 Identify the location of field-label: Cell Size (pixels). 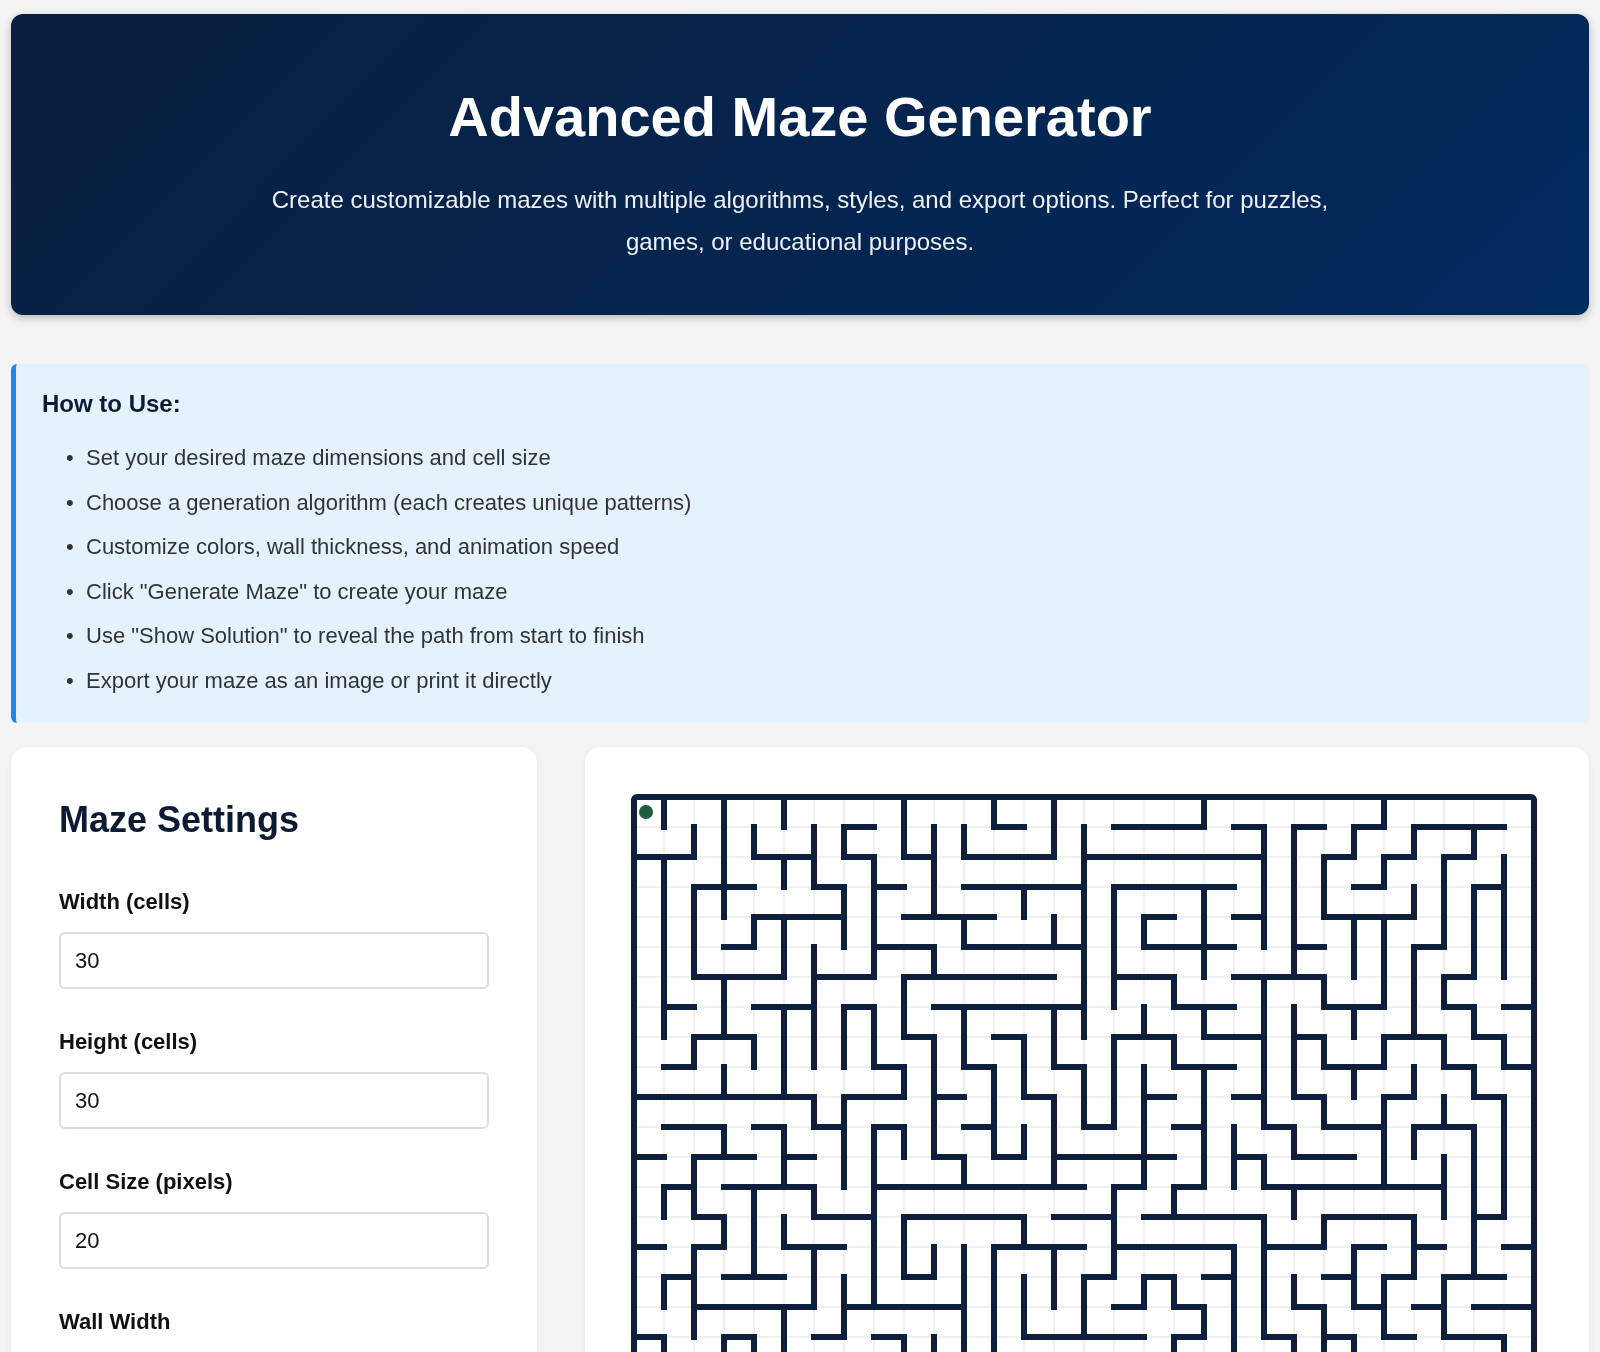
(146, 1182).